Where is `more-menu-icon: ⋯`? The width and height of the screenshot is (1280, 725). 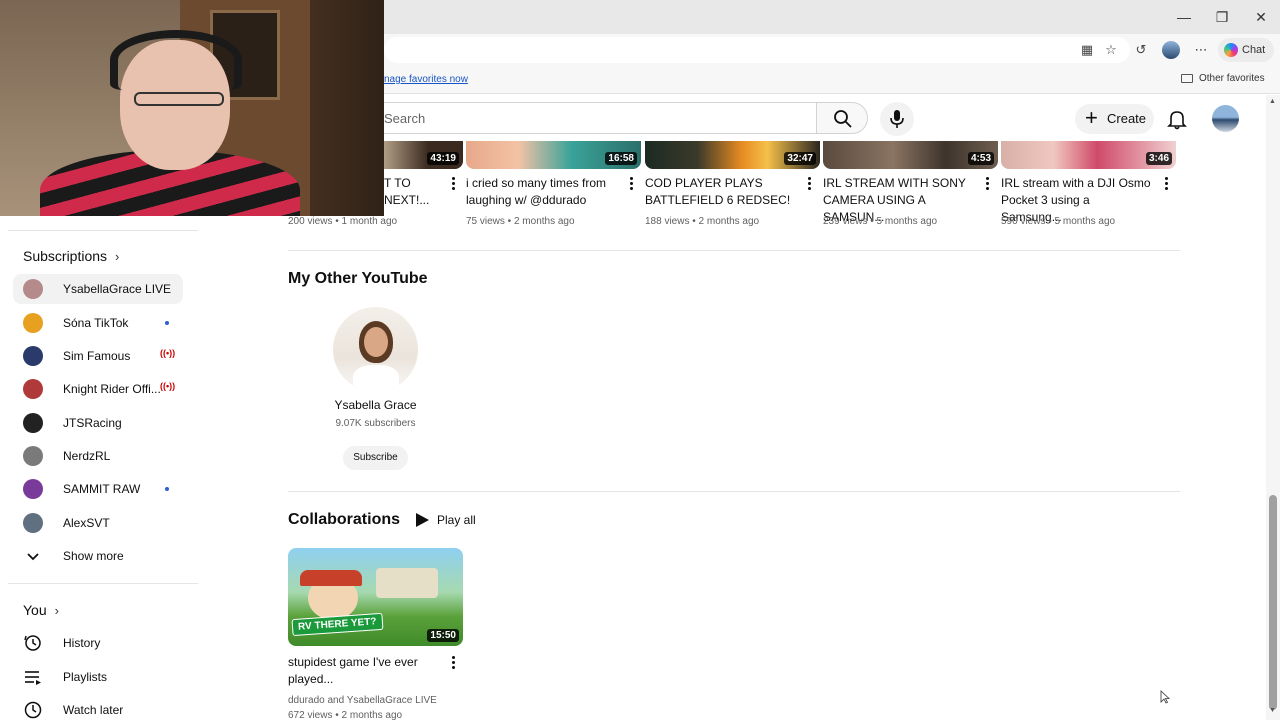
more-menu-icon: ⋯ is located at coordinates (1201, 50).